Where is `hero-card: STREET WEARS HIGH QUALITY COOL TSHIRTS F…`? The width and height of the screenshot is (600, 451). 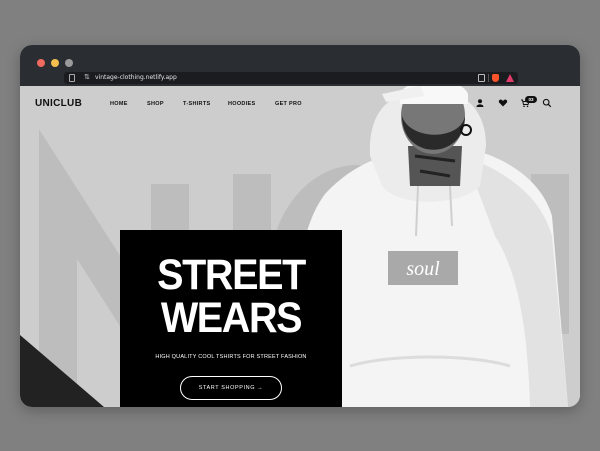 hero-card: STREET WEARS HIGH QUALITY COOL TSHIRTS F… is located at coordinates (231, 318).